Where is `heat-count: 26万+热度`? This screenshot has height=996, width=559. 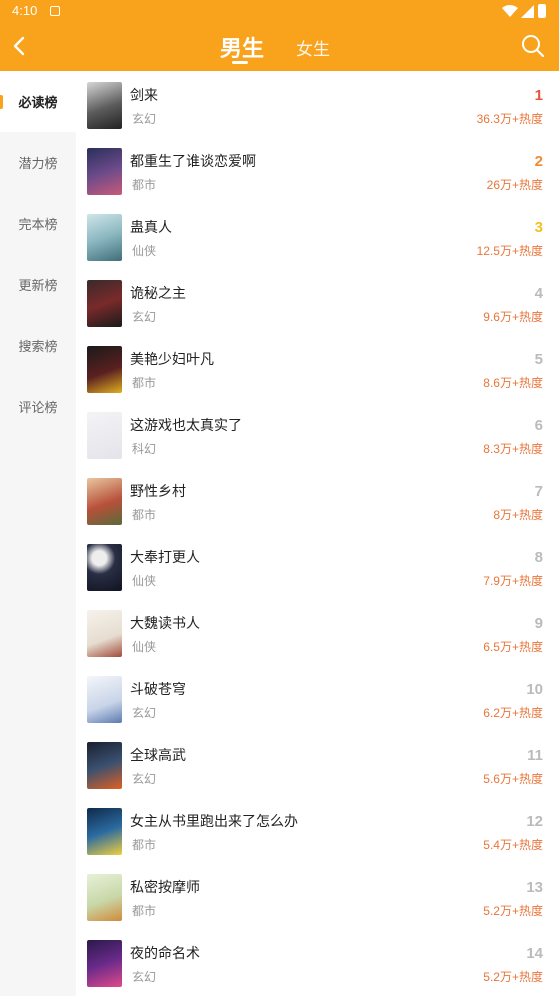 heat-count: 26万+热度 is located at coordinates (514, 185).